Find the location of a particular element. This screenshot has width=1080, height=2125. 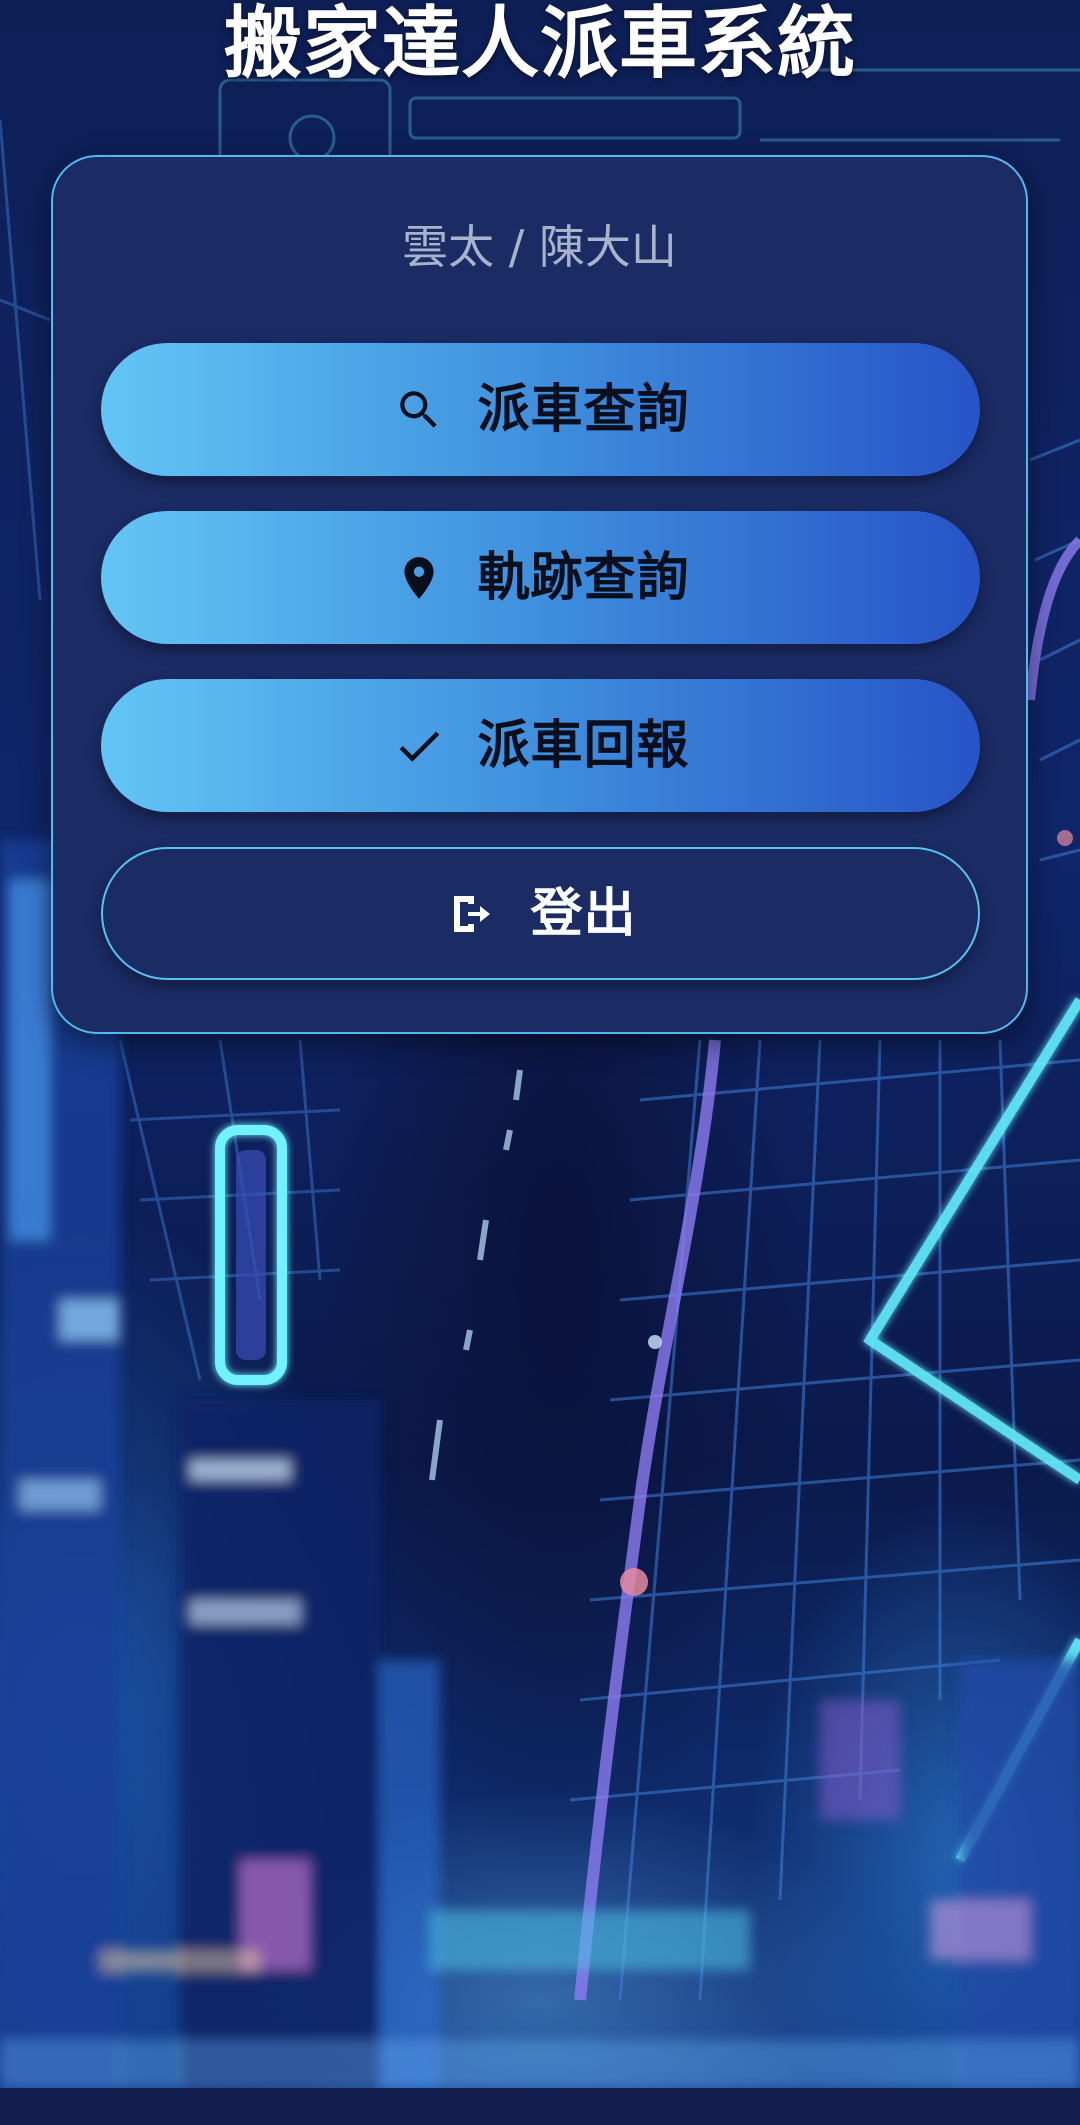

bottom-bar is located at coordinates (540, 2106).